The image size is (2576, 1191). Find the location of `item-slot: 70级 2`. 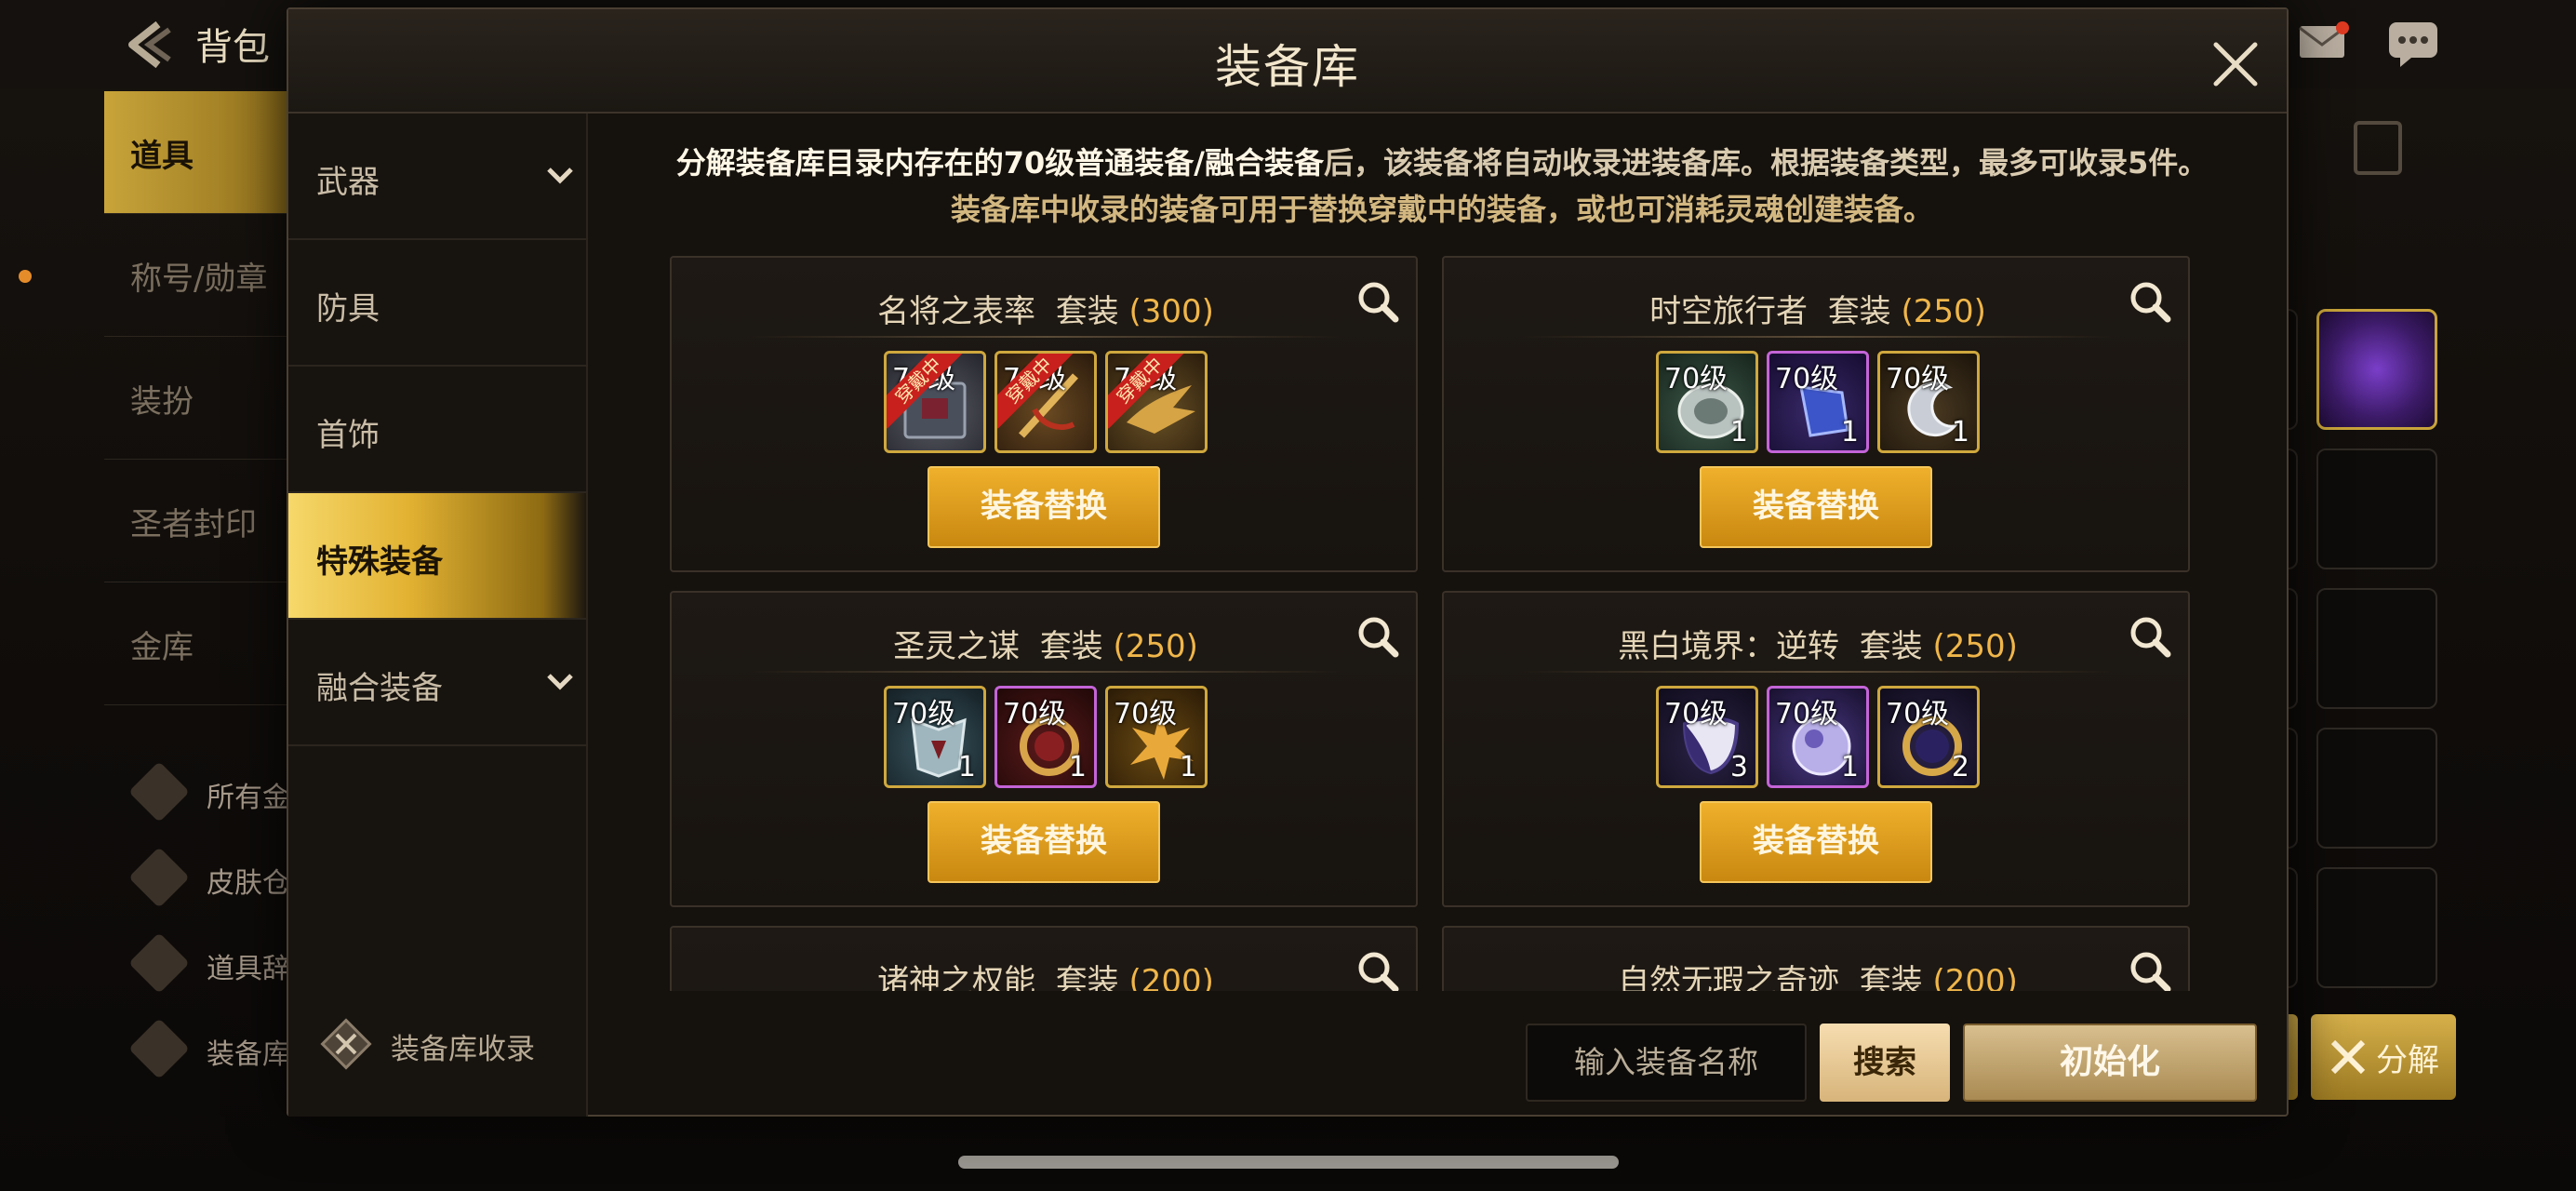

item-slot: 70级 2 is located at coordinates (1928, 737).